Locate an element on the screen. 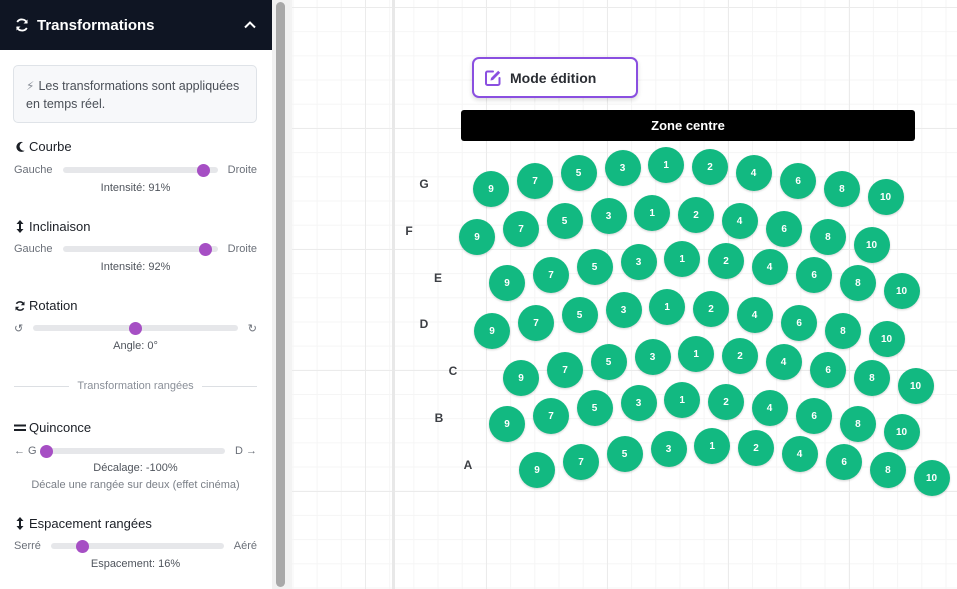  seat-A-4: 4 is located at coordinates (799, 454).